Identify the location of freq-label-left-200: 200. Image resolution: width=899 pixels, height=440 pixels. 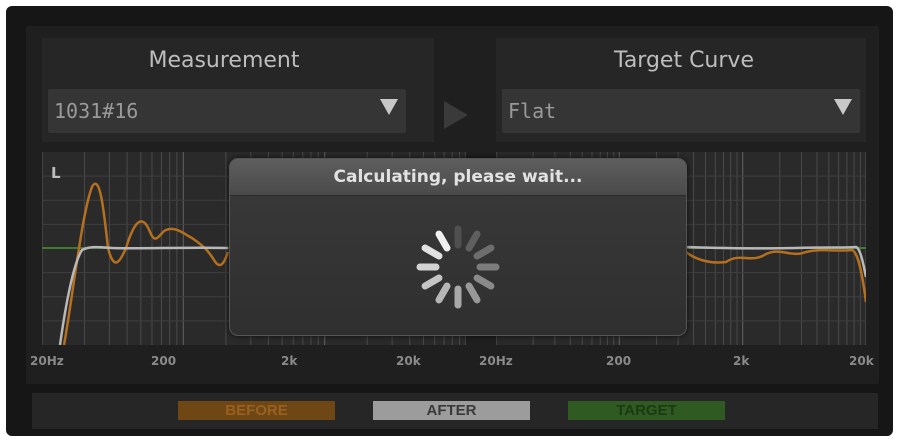
(164, 361).